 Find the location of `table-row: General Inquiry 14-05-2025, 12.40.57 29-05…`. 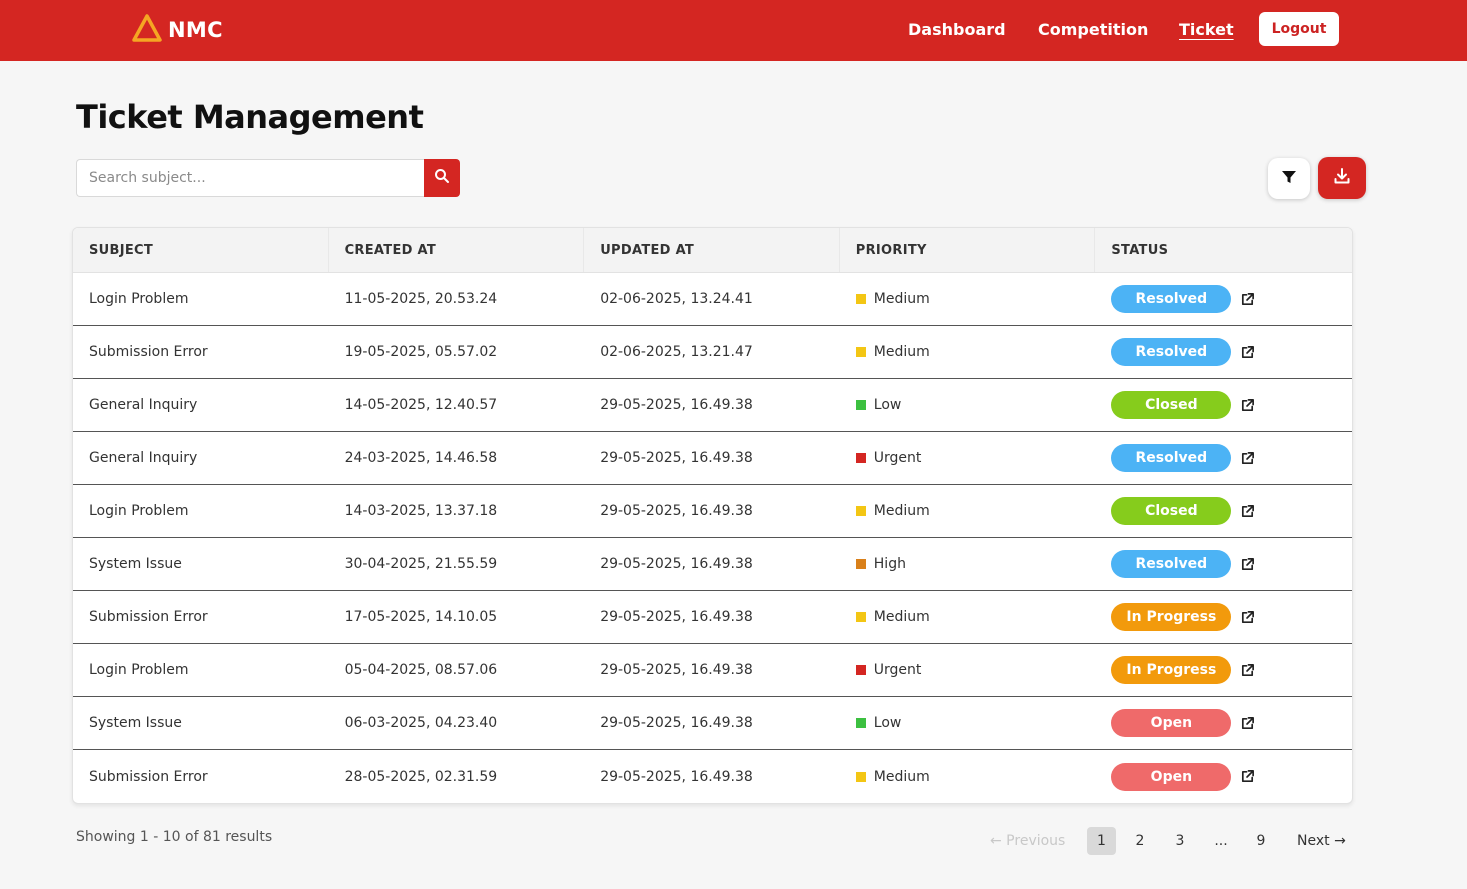

table-row: General Inquiry 14-05-2025, 12.40.57 29-05… is located at coordinates (712, 405).